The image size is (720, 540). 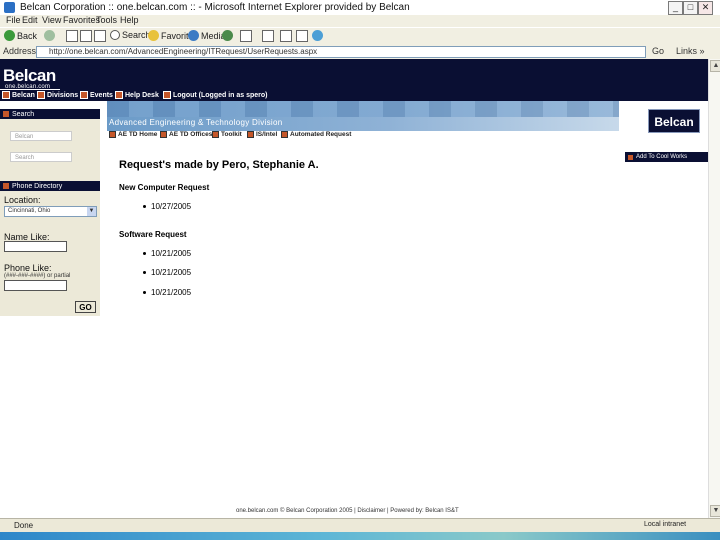 I want to click on forward-arrow-icon, so click(x=49, y=35).